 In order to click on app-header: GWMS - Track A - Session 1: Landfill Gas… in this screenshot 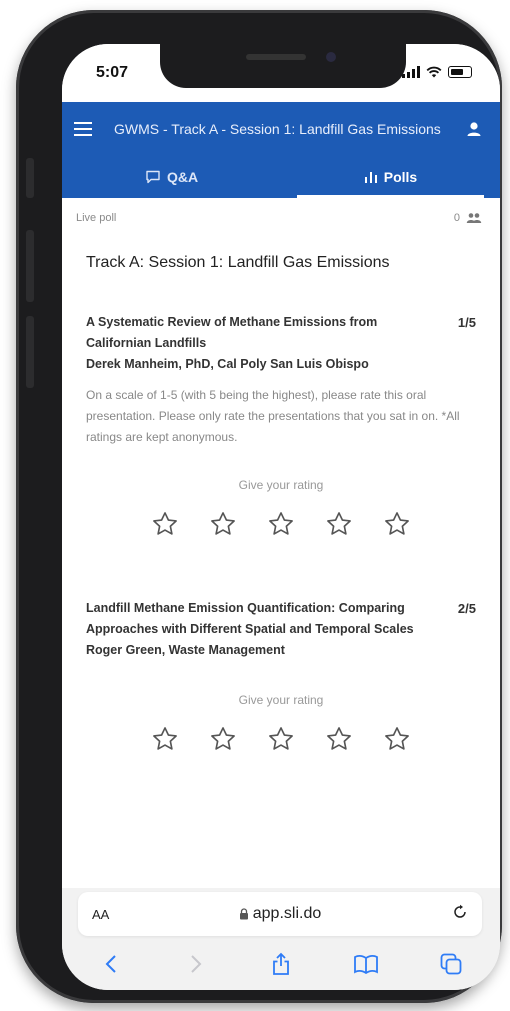, I will do `click(281, 150)`.